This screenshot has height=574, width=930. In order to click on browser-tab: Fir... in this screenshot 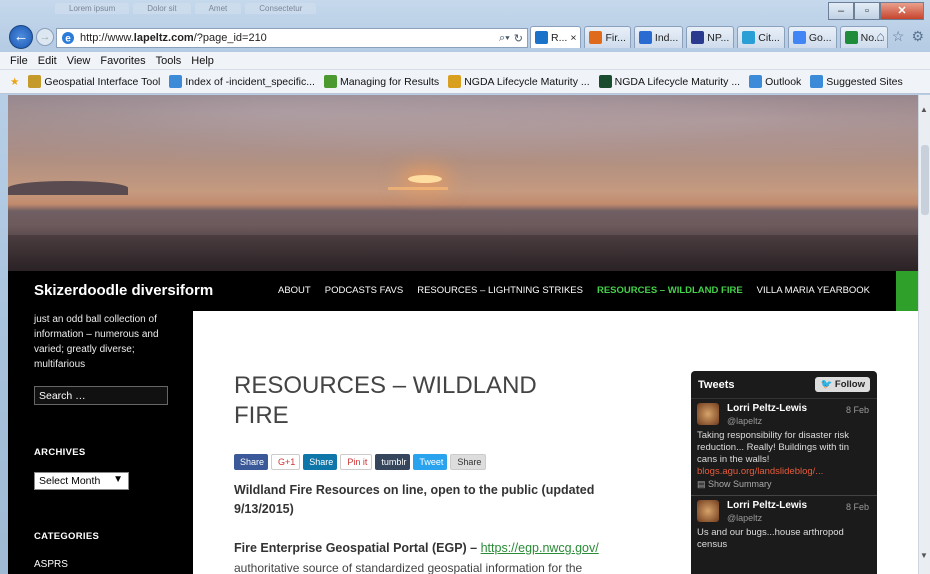, I will do `click(607, 37)`.